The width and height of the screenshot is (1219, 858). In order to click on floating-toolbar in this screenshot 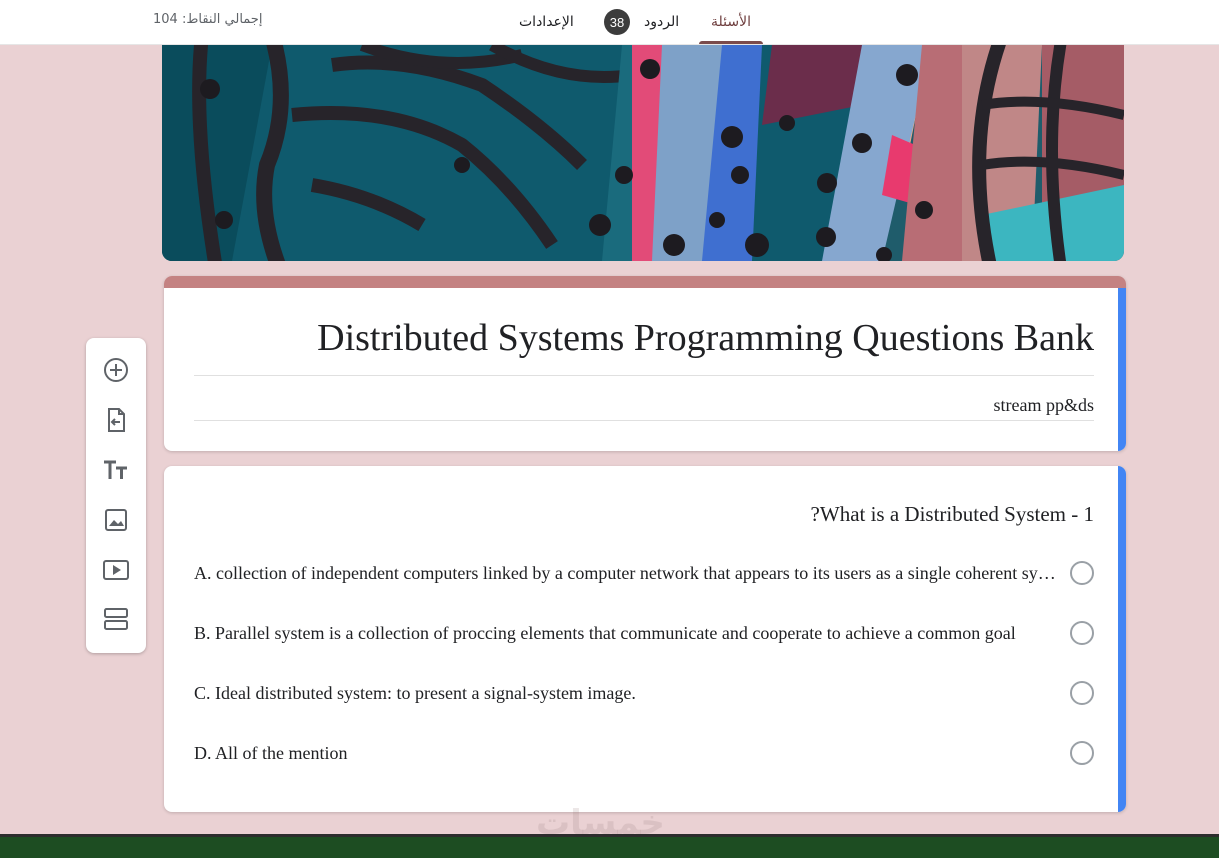, I will do `click(116, 495)`.